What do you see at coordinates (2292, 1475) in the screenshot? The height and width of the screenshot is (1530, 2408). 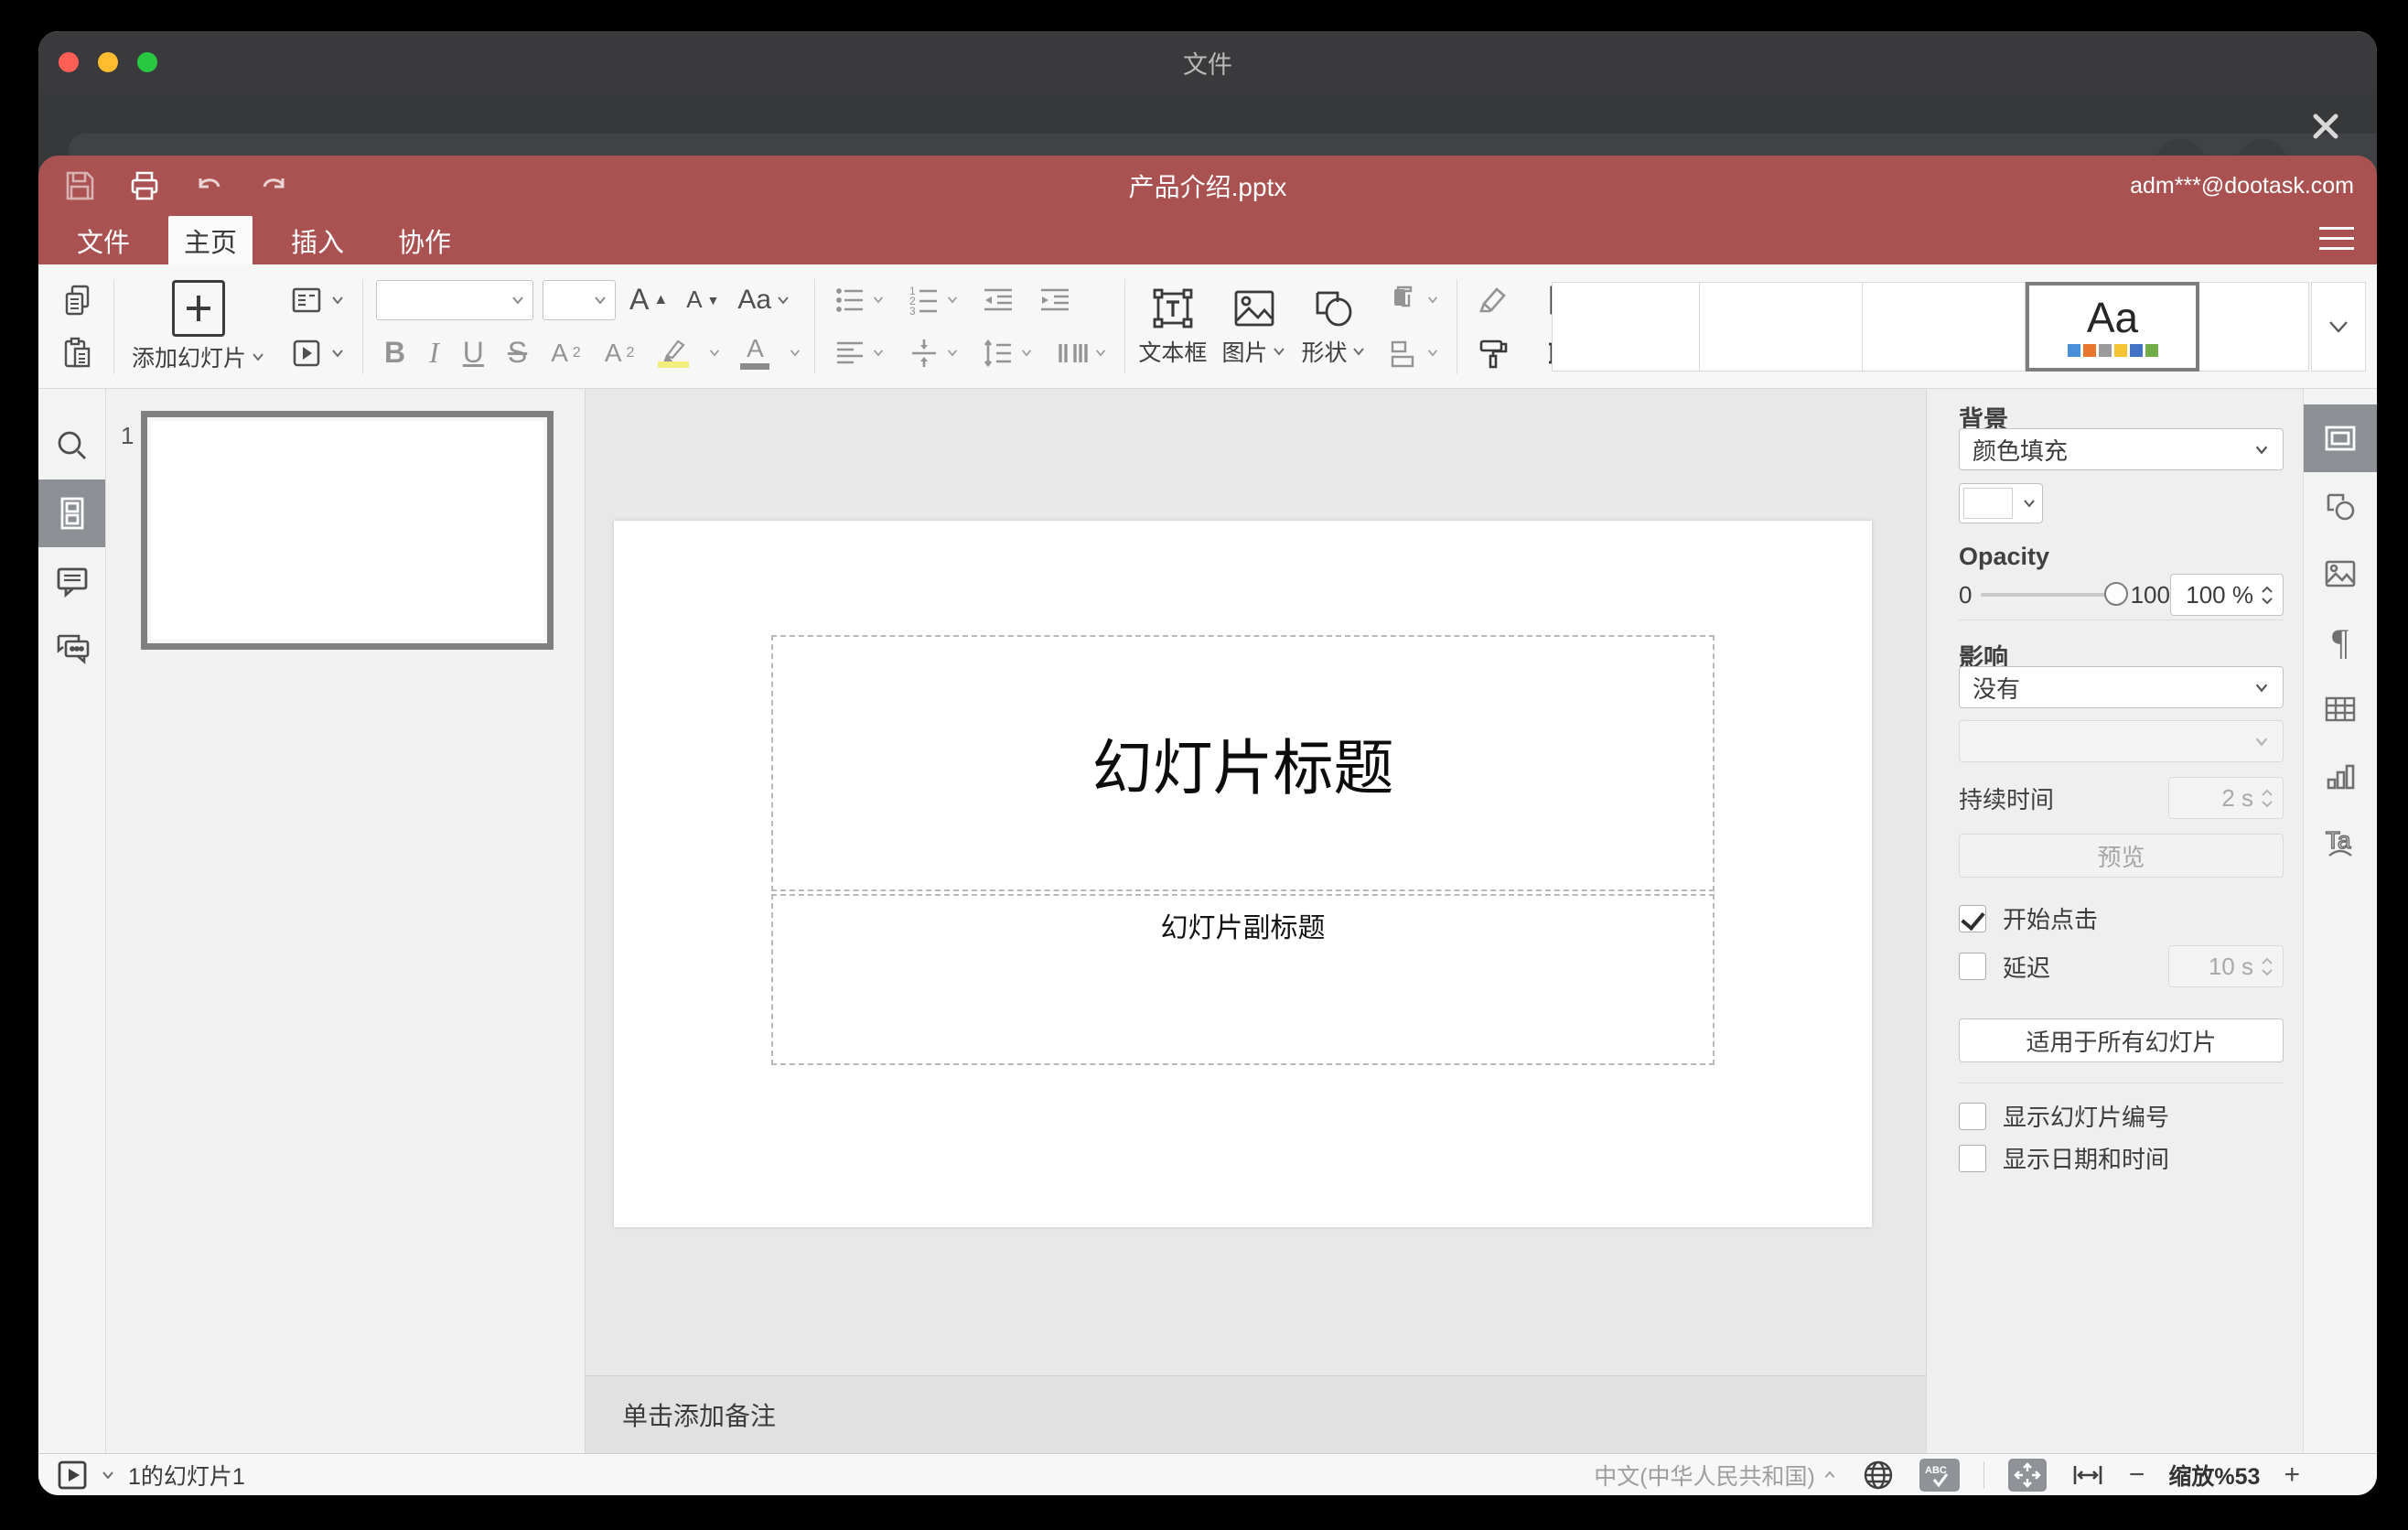 I see `zoom-in-button: +` at bounding box center [2292, 1475].